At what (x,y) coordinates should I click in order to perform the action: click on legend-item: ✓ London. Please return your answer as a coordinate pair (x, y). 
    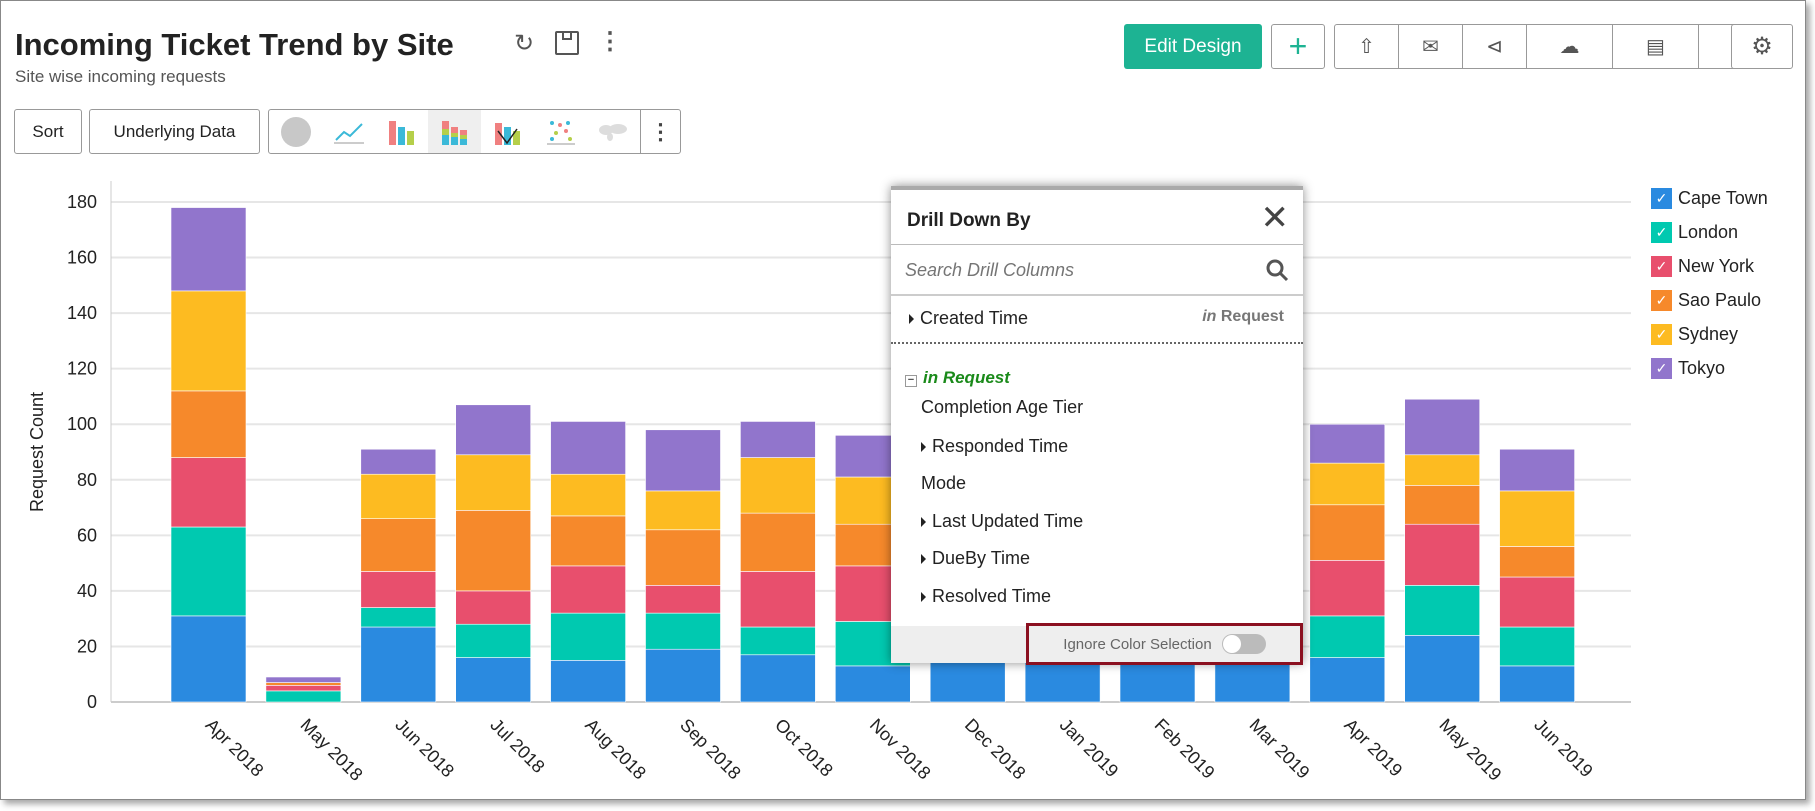
    Looking at the image, I should click on (1709, 232).